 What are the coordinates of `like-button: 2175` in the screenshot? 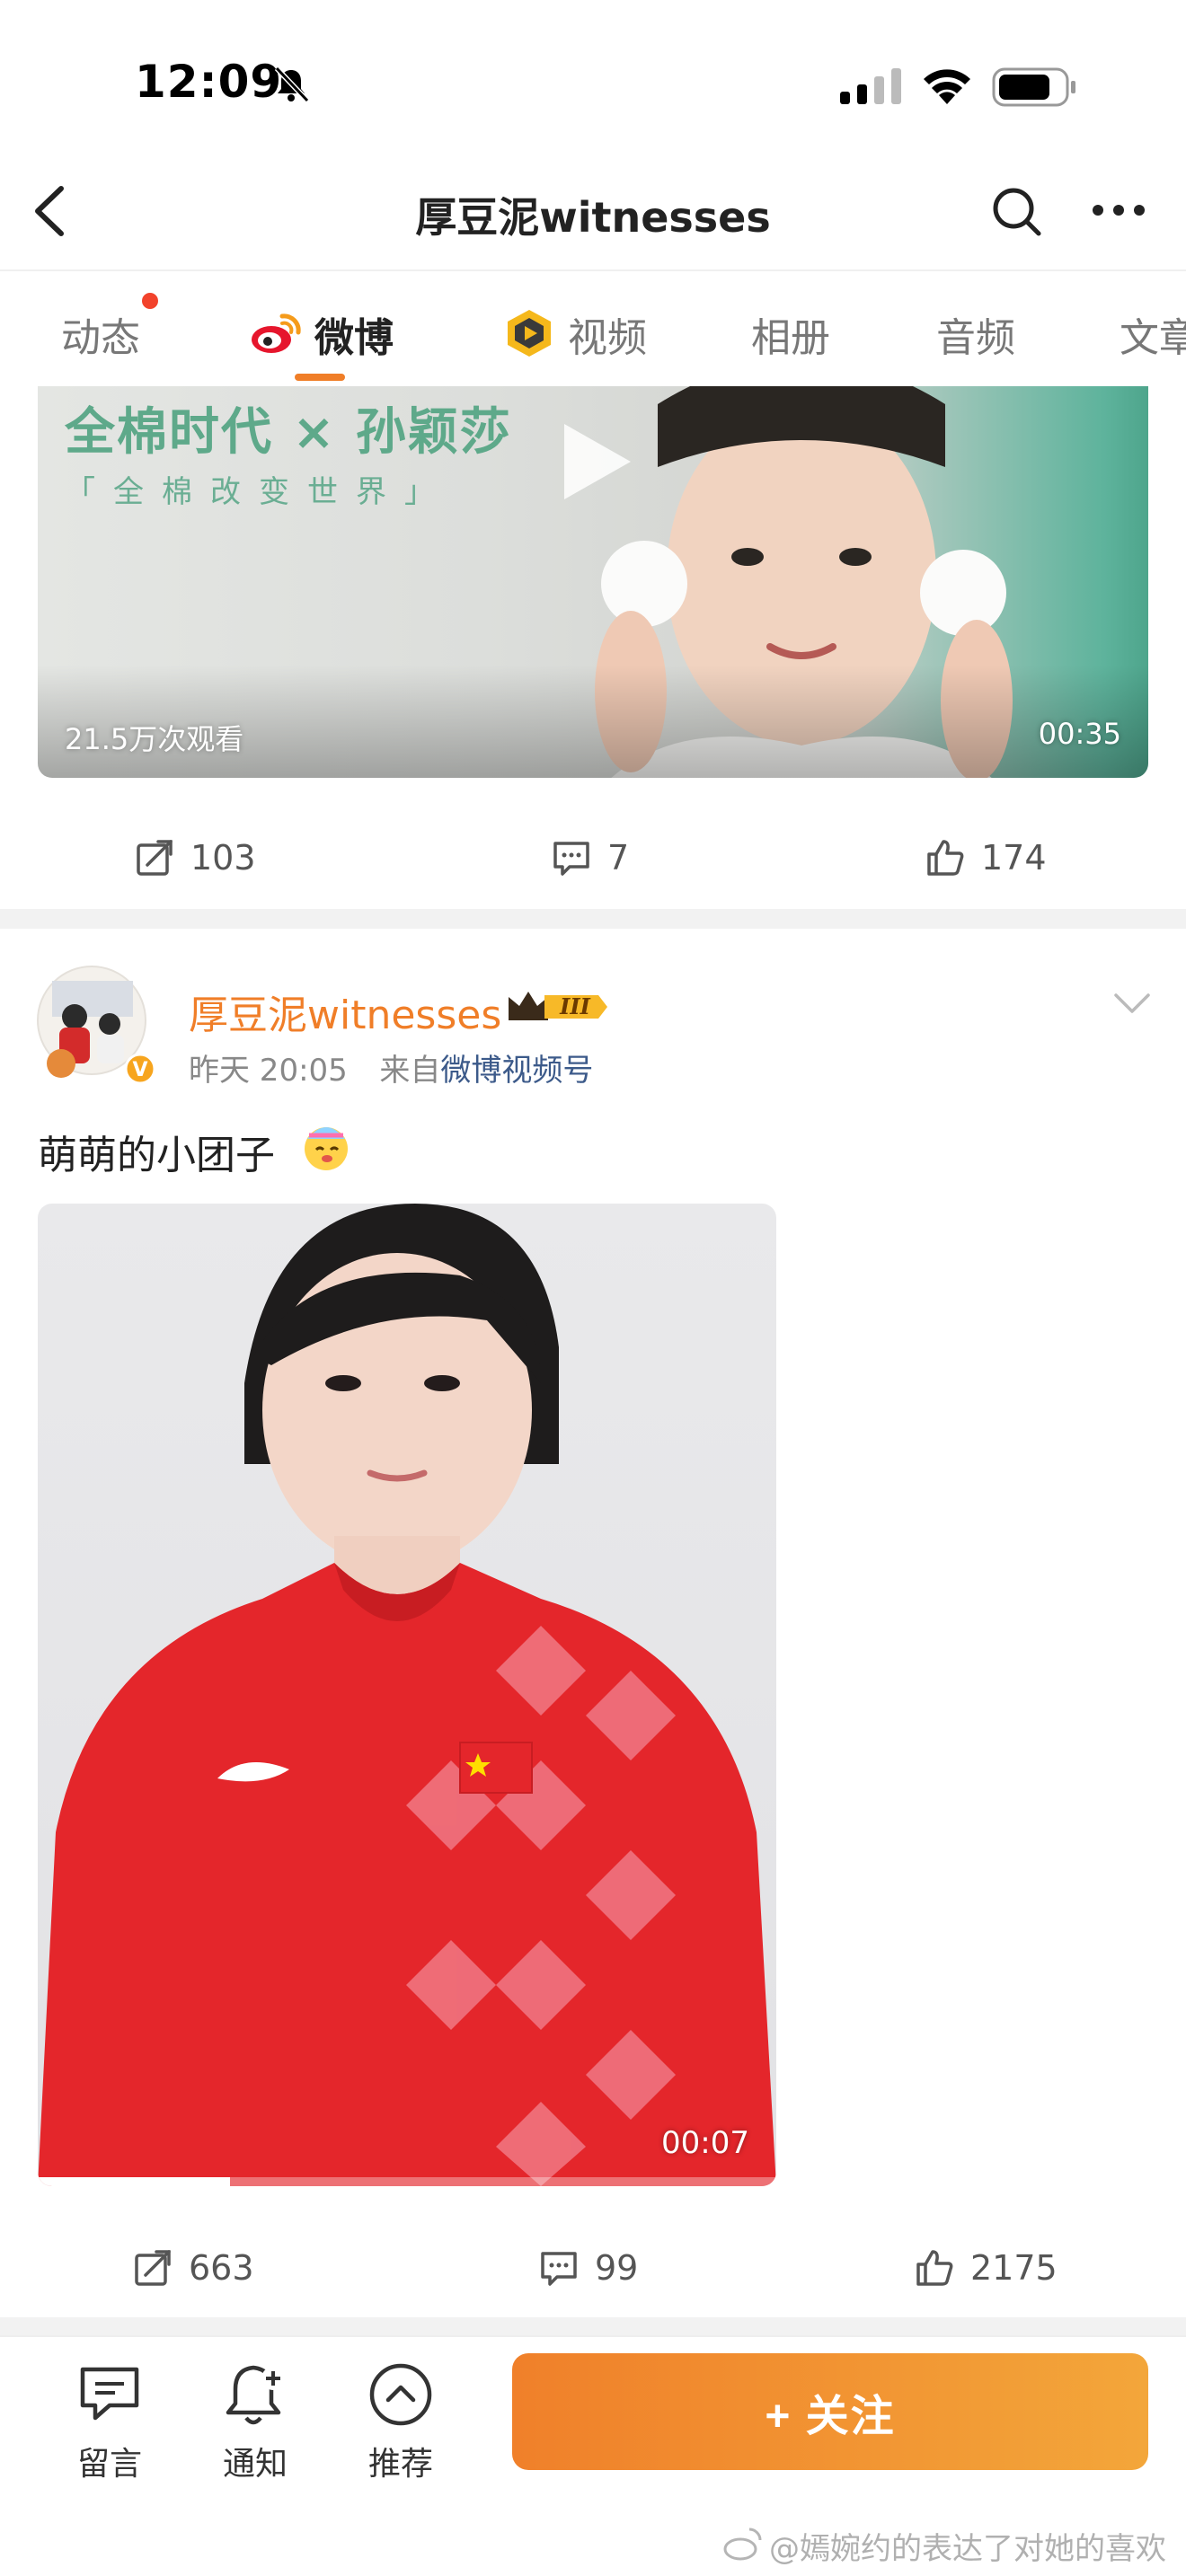 It's located at (986, 2267).